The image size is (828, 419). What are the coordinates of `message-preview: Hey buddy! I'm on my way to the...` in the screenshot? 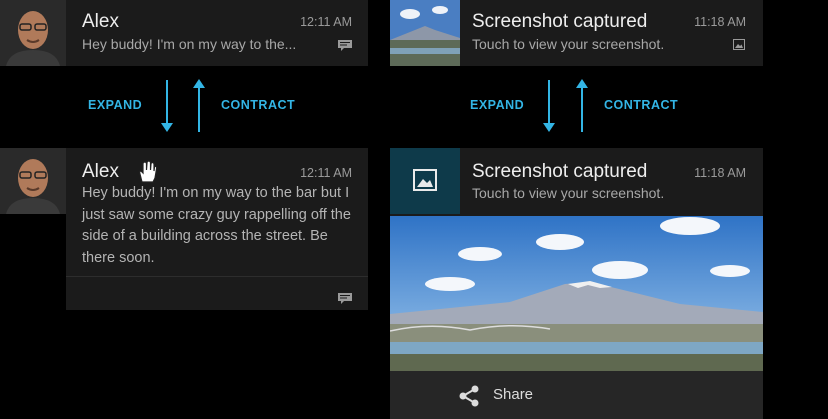 It's located at (189, 44).